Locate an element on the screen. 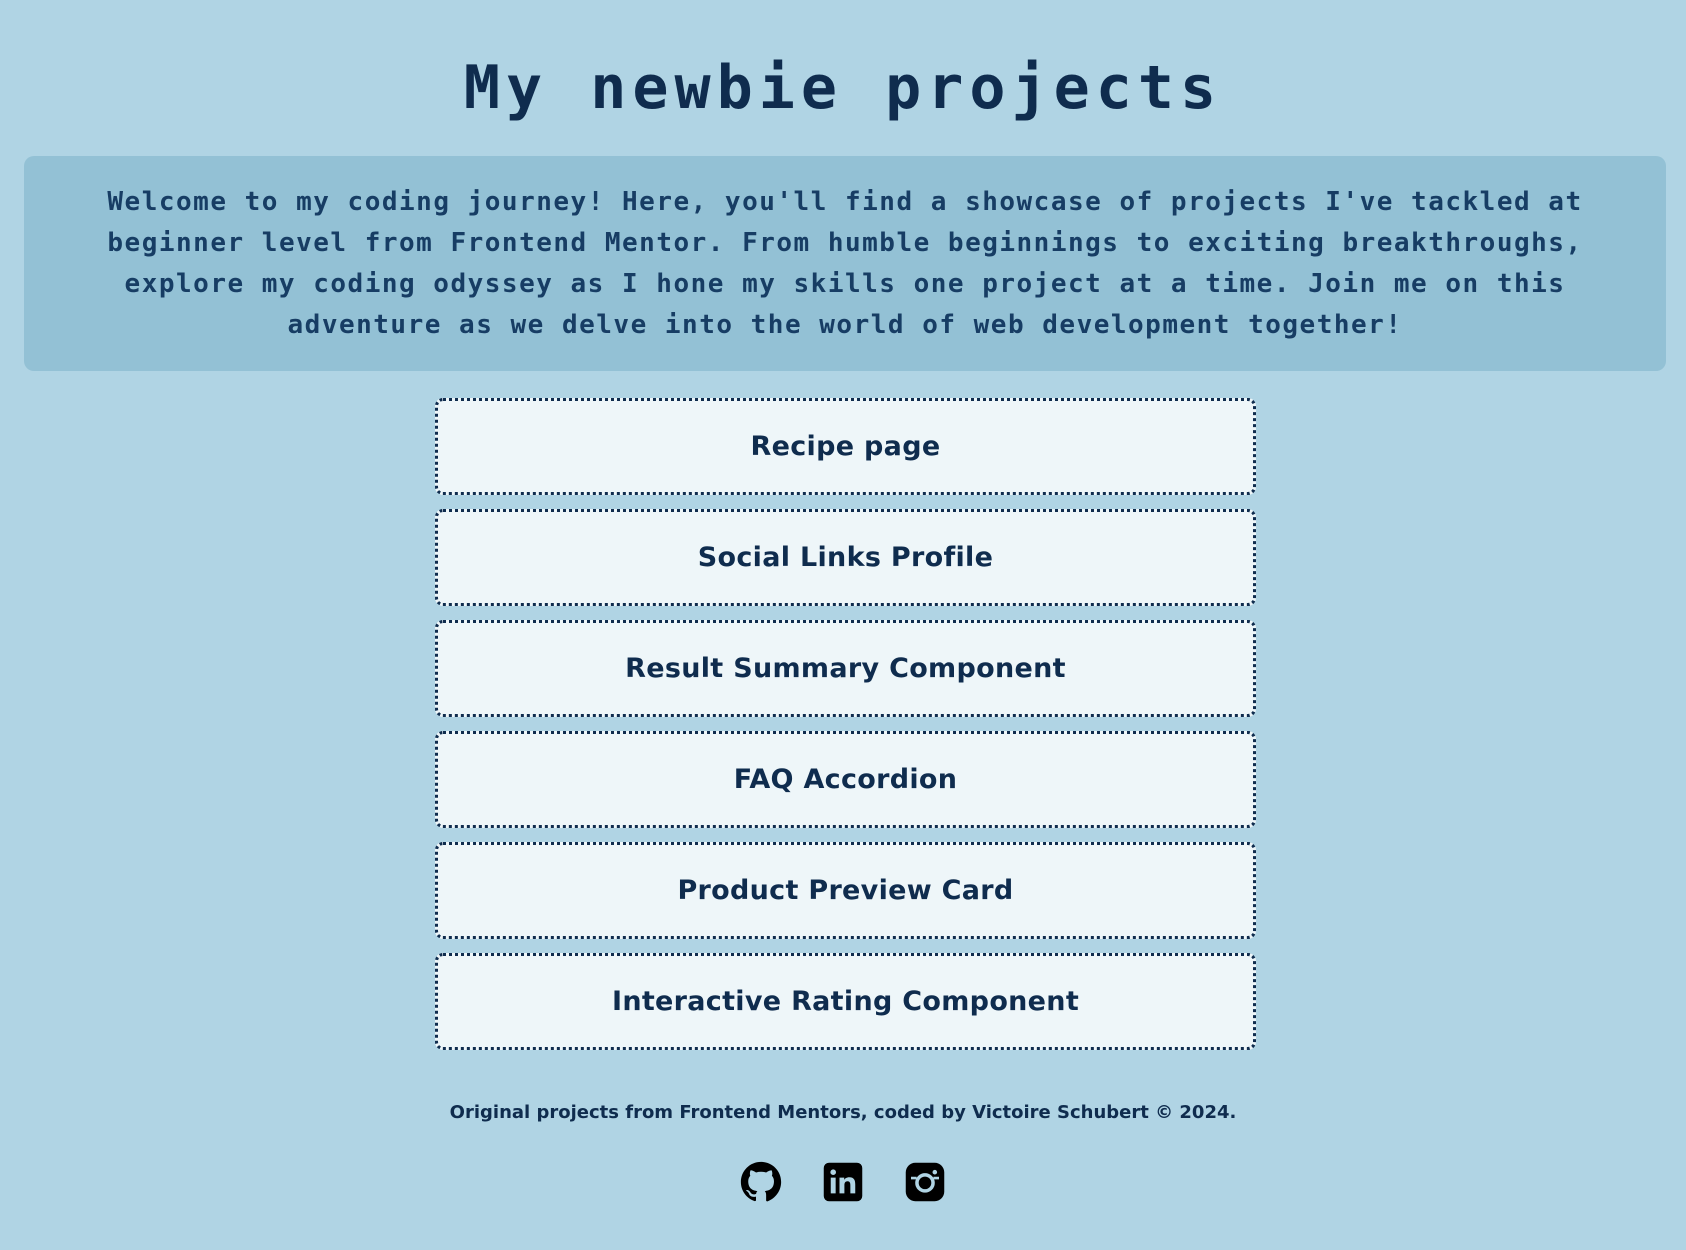  project-label: Social Links Profile is located at coordinates (845, 557).